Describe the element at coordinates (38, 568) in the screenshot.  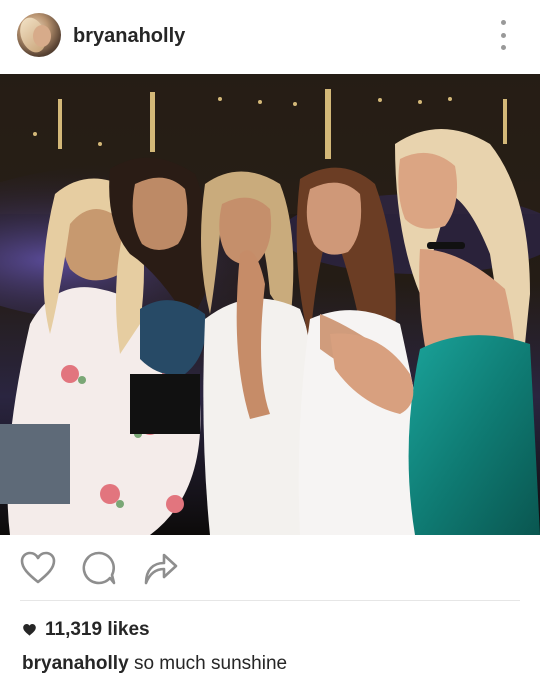
I see `heart-outline-icon` at that location.